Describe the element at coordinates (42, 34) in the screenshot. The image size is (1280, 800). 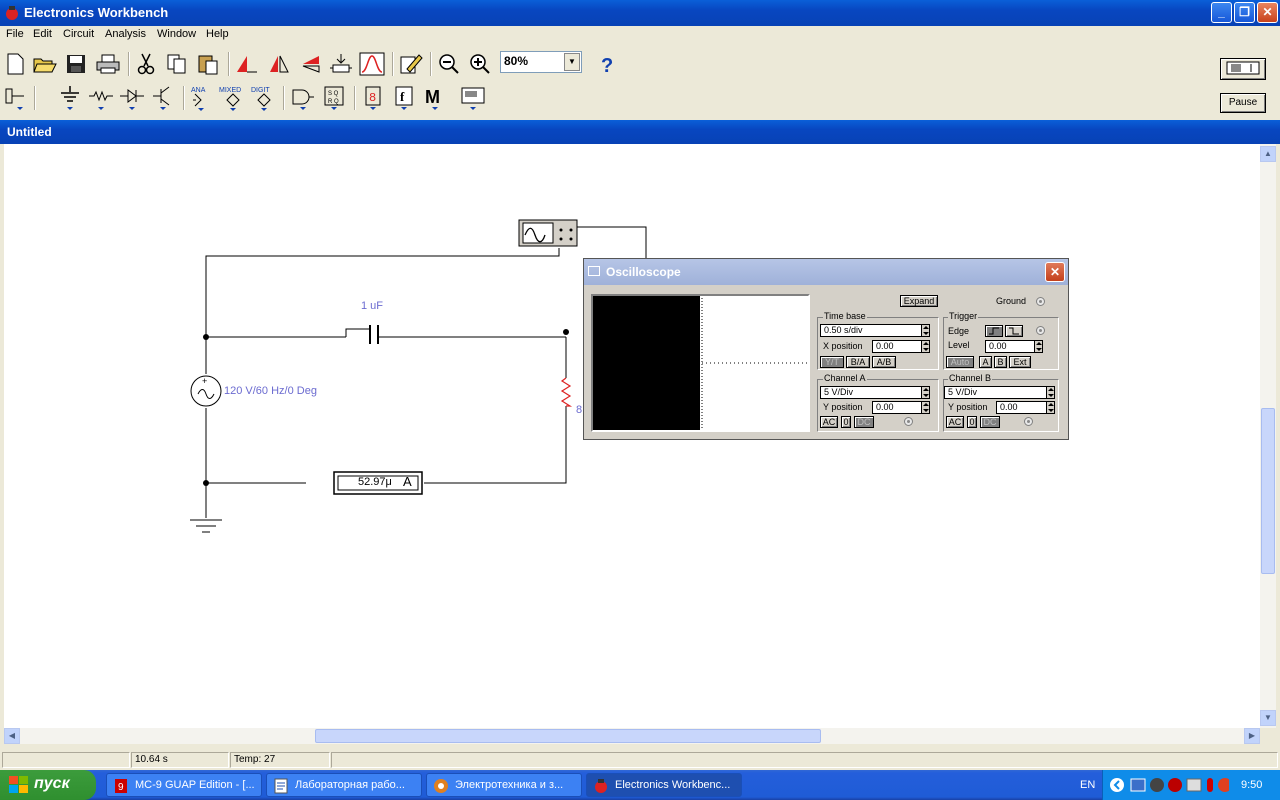
I see `menu-edit: Edit` at that location.